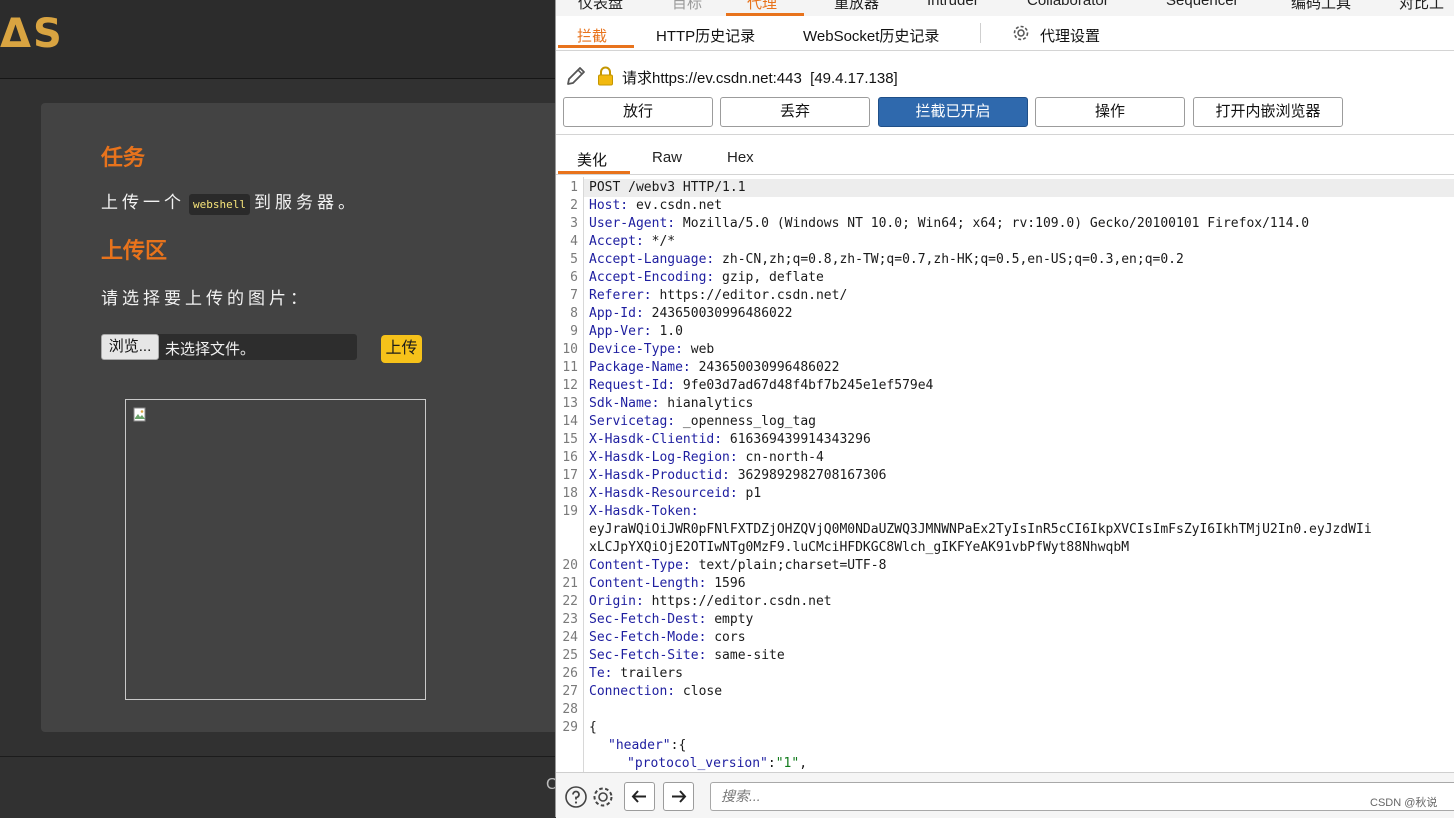  What do you see at coordinates (953, 4) in the screenshot?
I see `tab-intruder: Intruder` at bounding box center [953, 4].